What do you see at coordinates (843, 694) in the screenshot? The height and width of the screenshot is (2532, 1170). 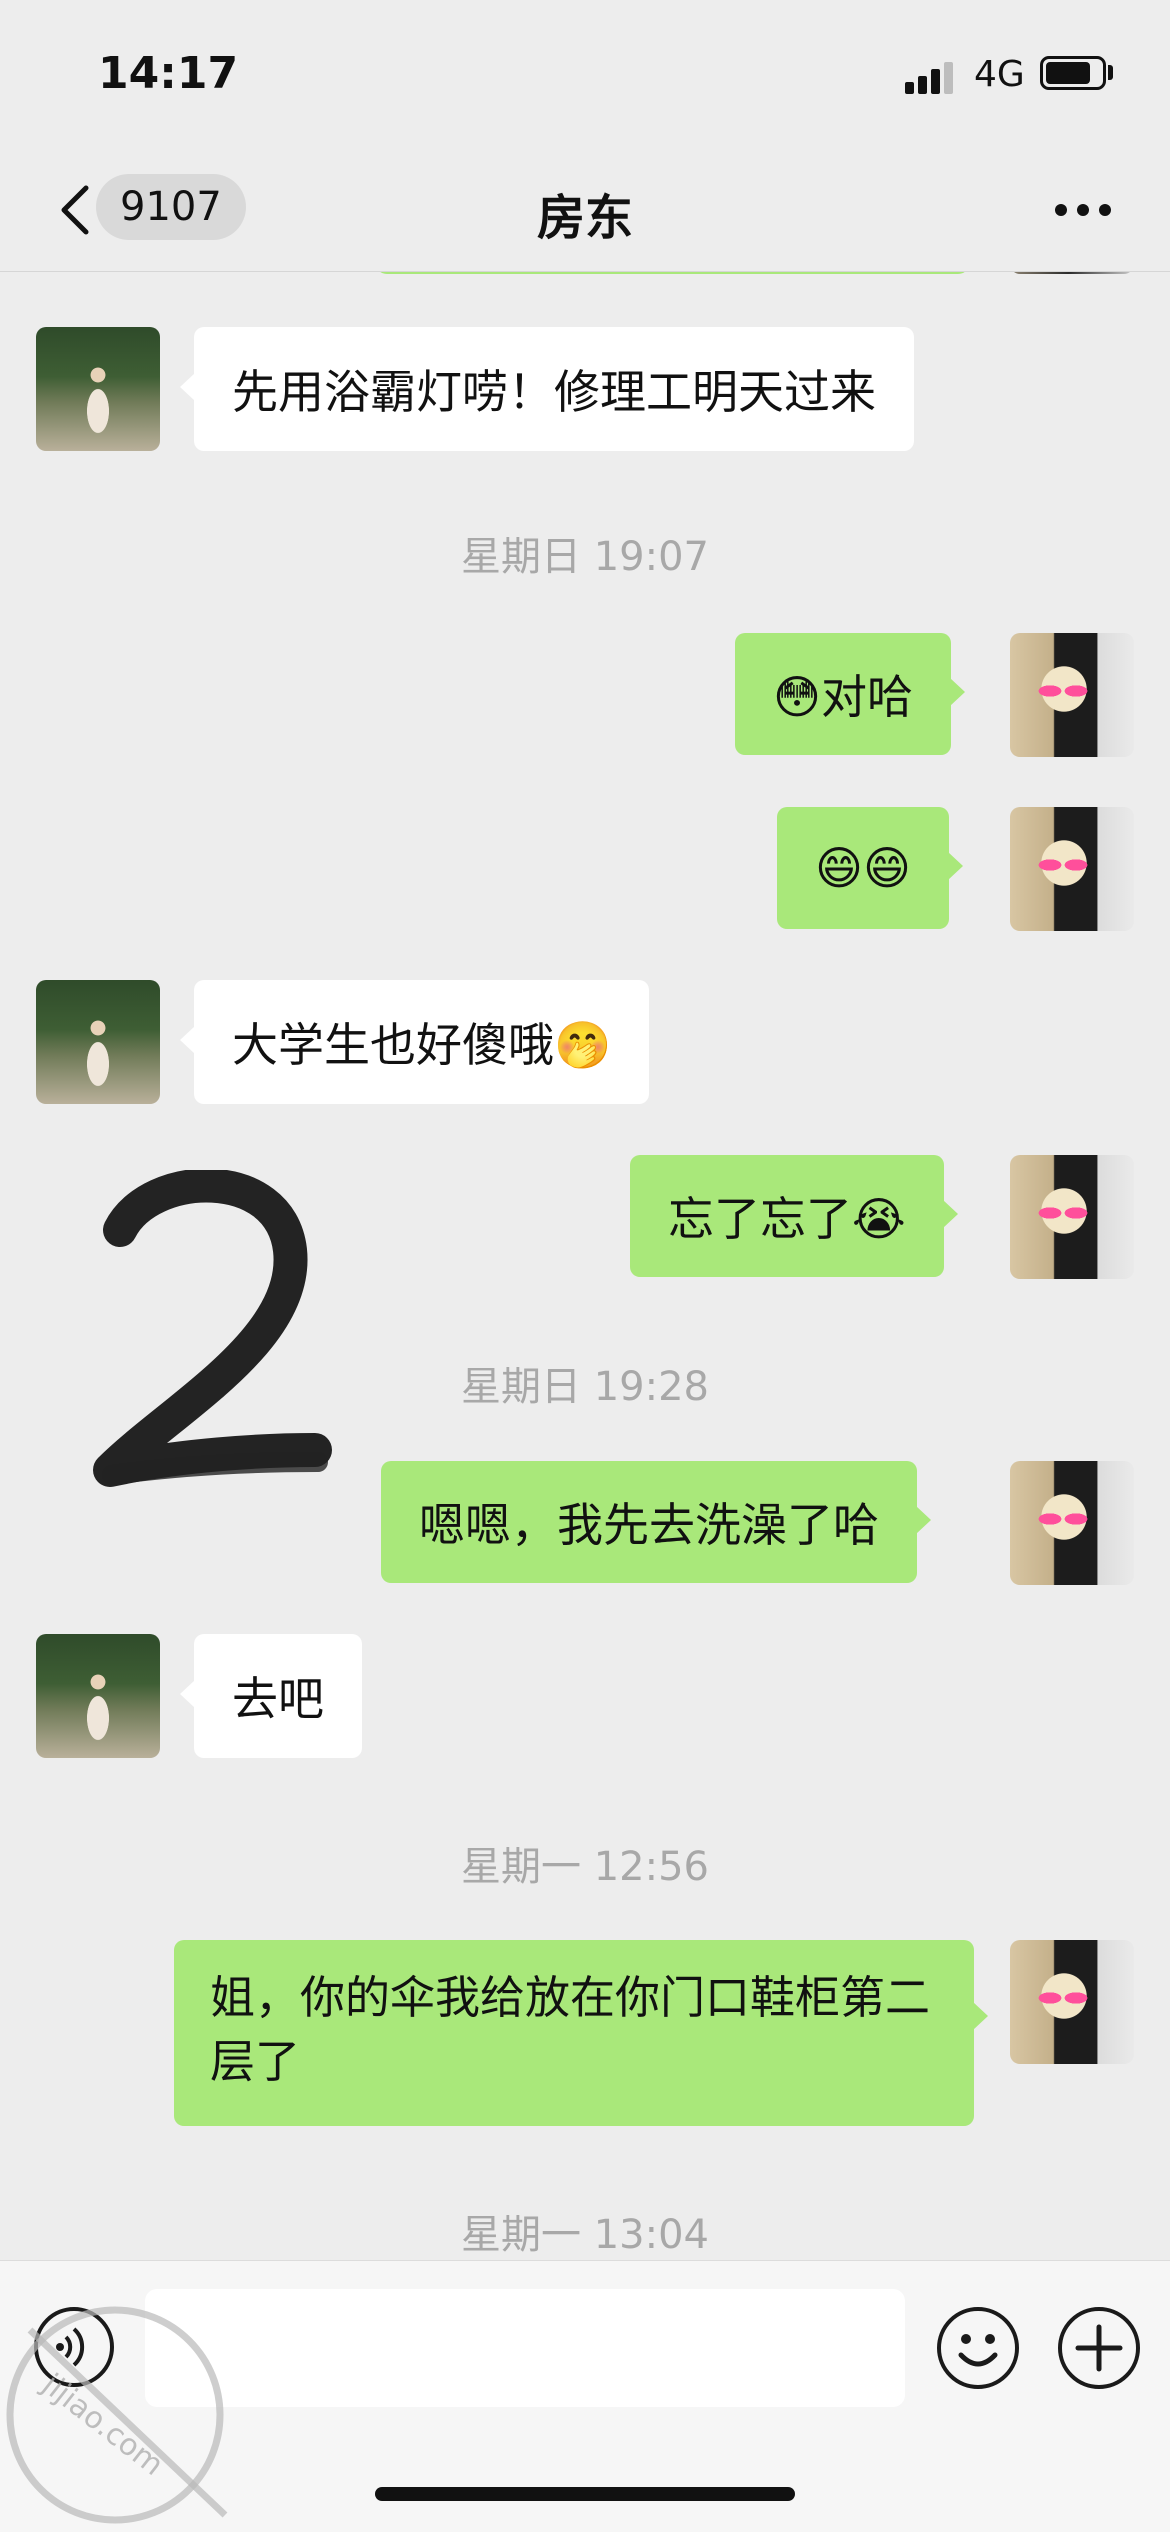 I see `message-bubble-sent: 😳对哈` at bounding box center [843, 694].